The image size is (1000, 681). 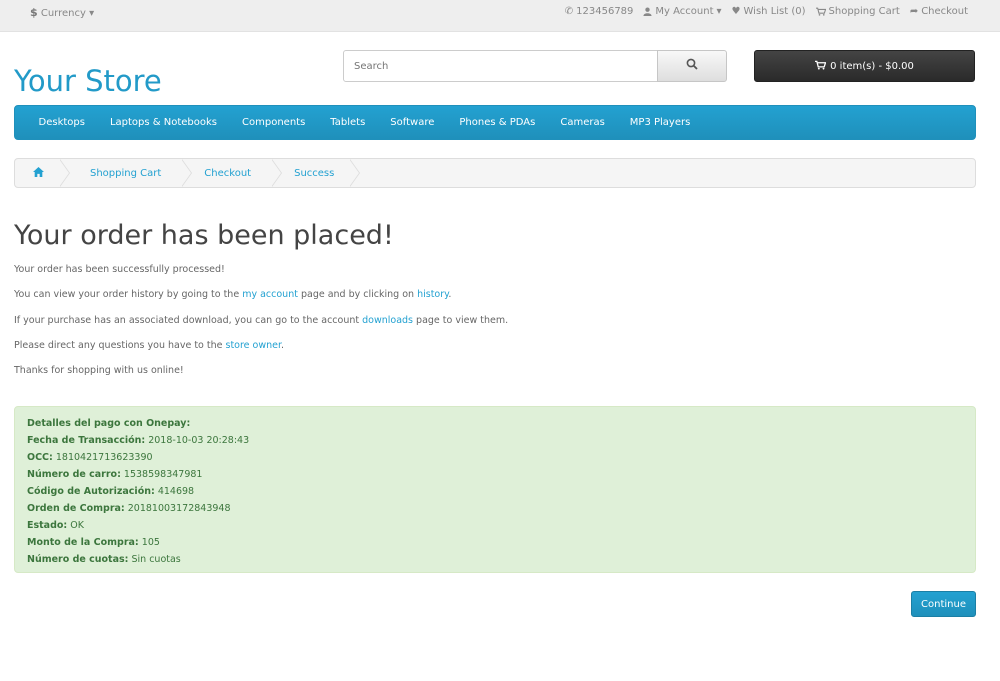 I want to click on payment-row: Número de carro: 1538598347981, so click(x=495, y=474).